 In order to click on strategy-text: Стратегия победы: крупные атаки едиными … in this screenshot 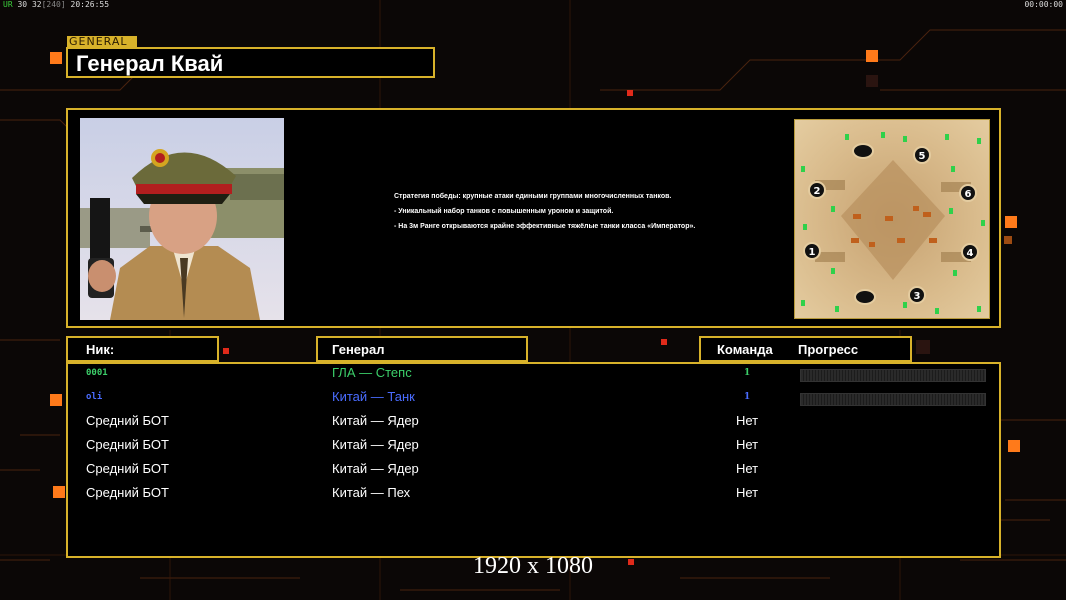, I will do `click(533, 196)`.